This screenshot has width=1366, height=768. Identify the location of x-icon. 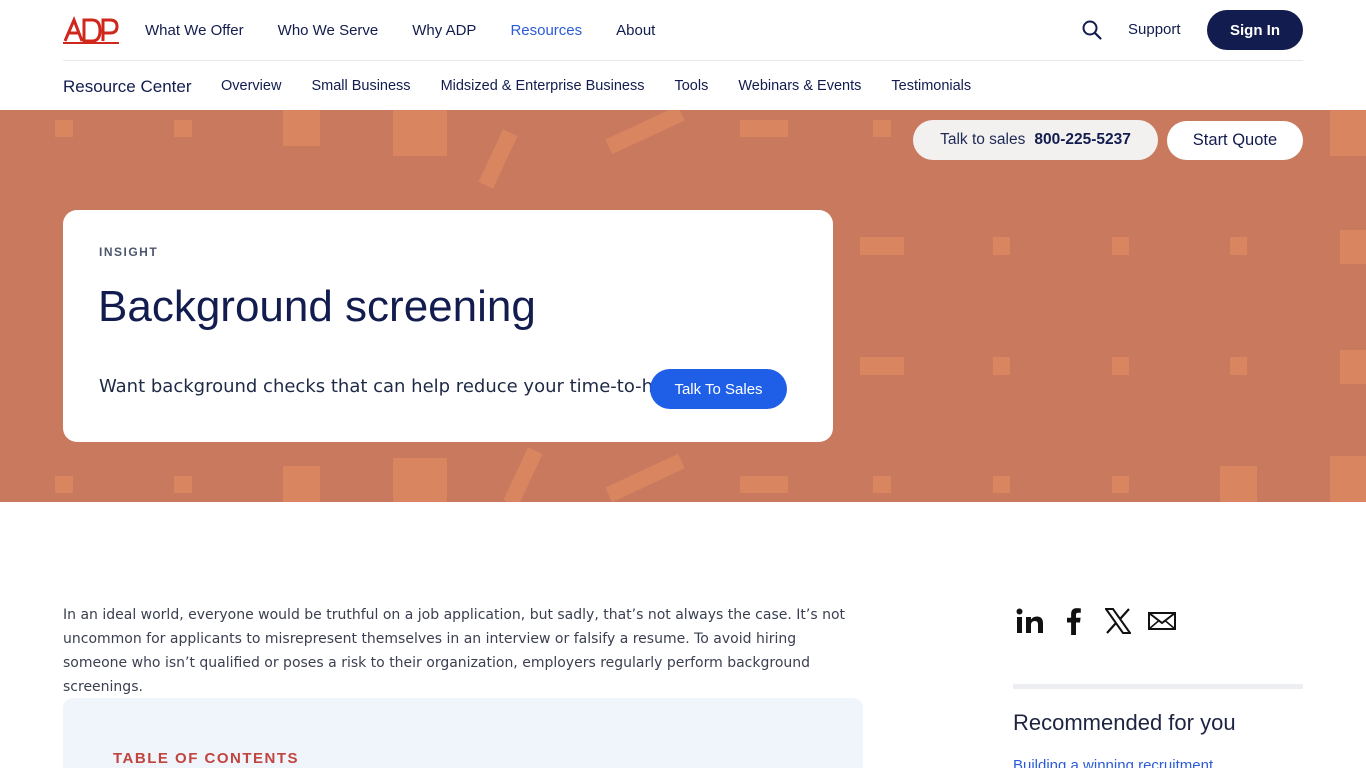
(1118, 621).